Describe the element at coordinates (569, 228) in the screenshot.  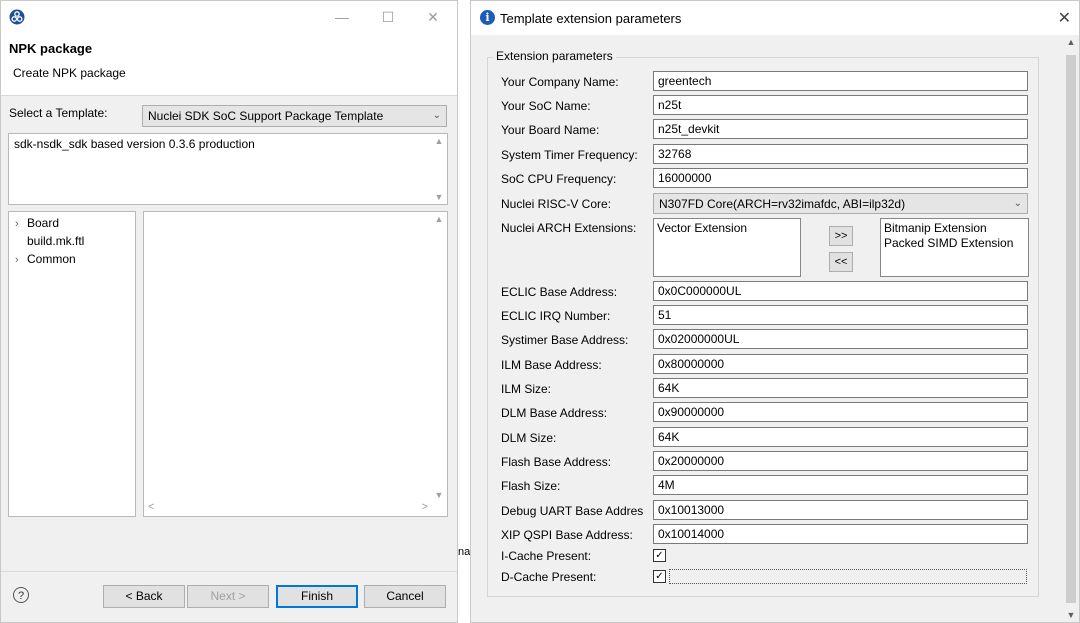
I see `arch-extensions-label: Nuclei ARCH Extensions:` at that location.